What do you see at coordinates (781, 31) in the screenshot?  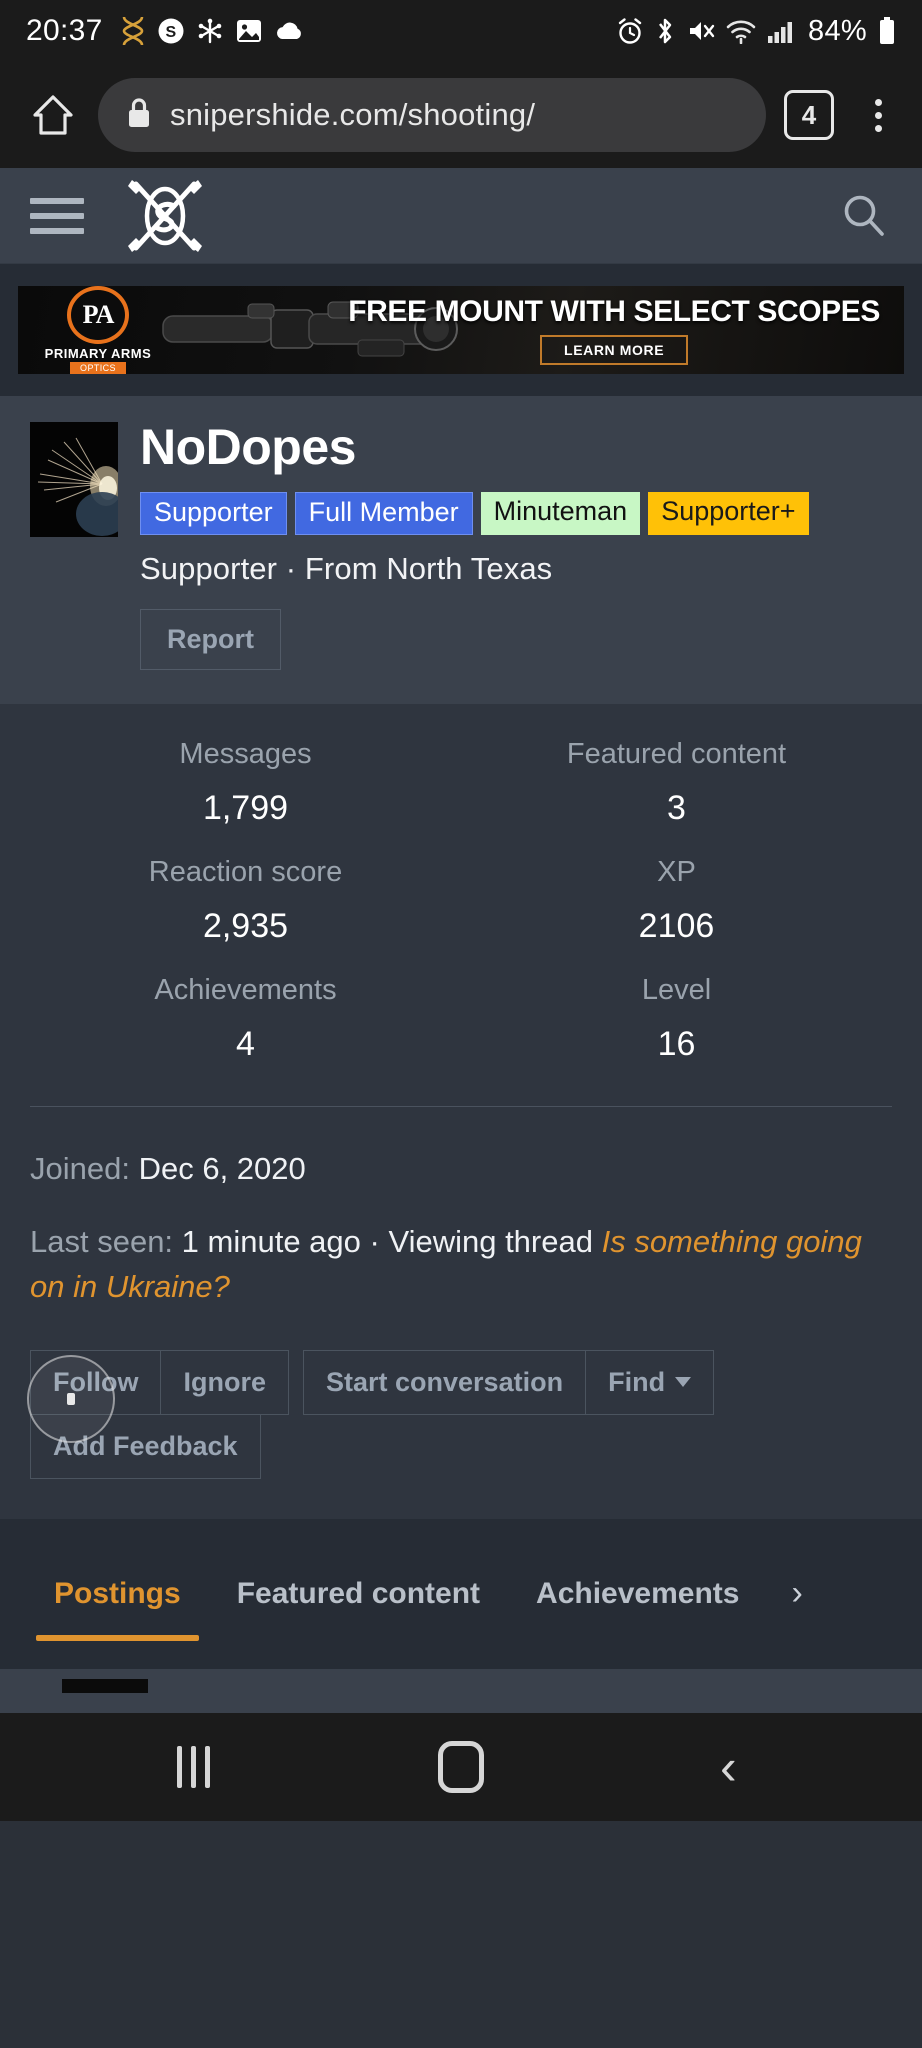 I see `signal-icon` at bounding box center [781, 31].